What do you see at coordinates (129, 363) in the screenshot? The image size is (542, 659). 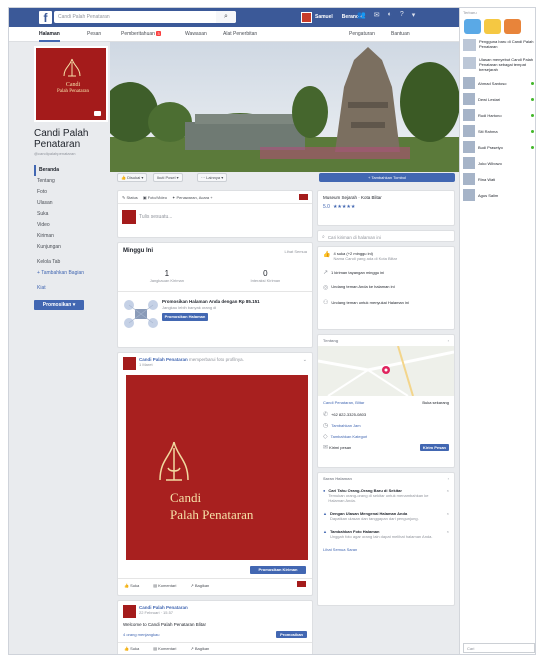 I see `post-avatar` at bounding box center [129, 363].